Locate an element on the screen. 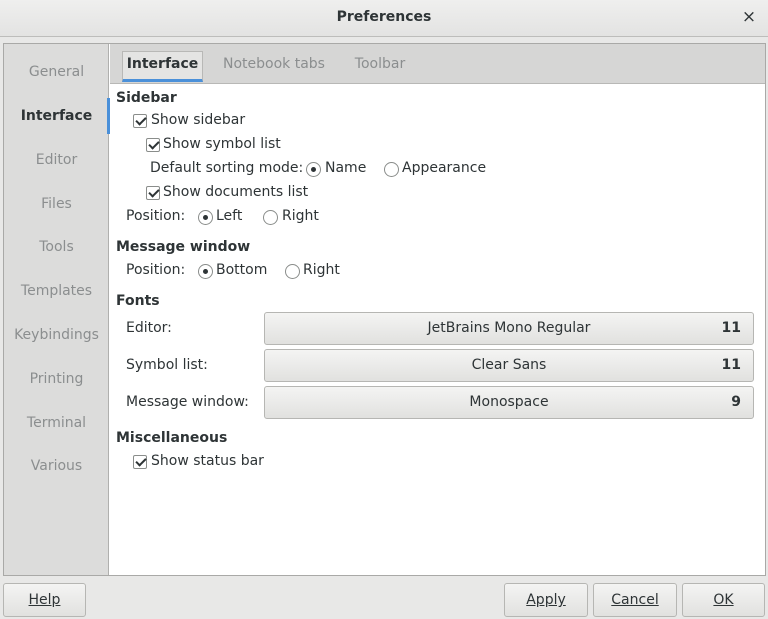  show-status-bar-checkbox is located at coordinates (140, 462).